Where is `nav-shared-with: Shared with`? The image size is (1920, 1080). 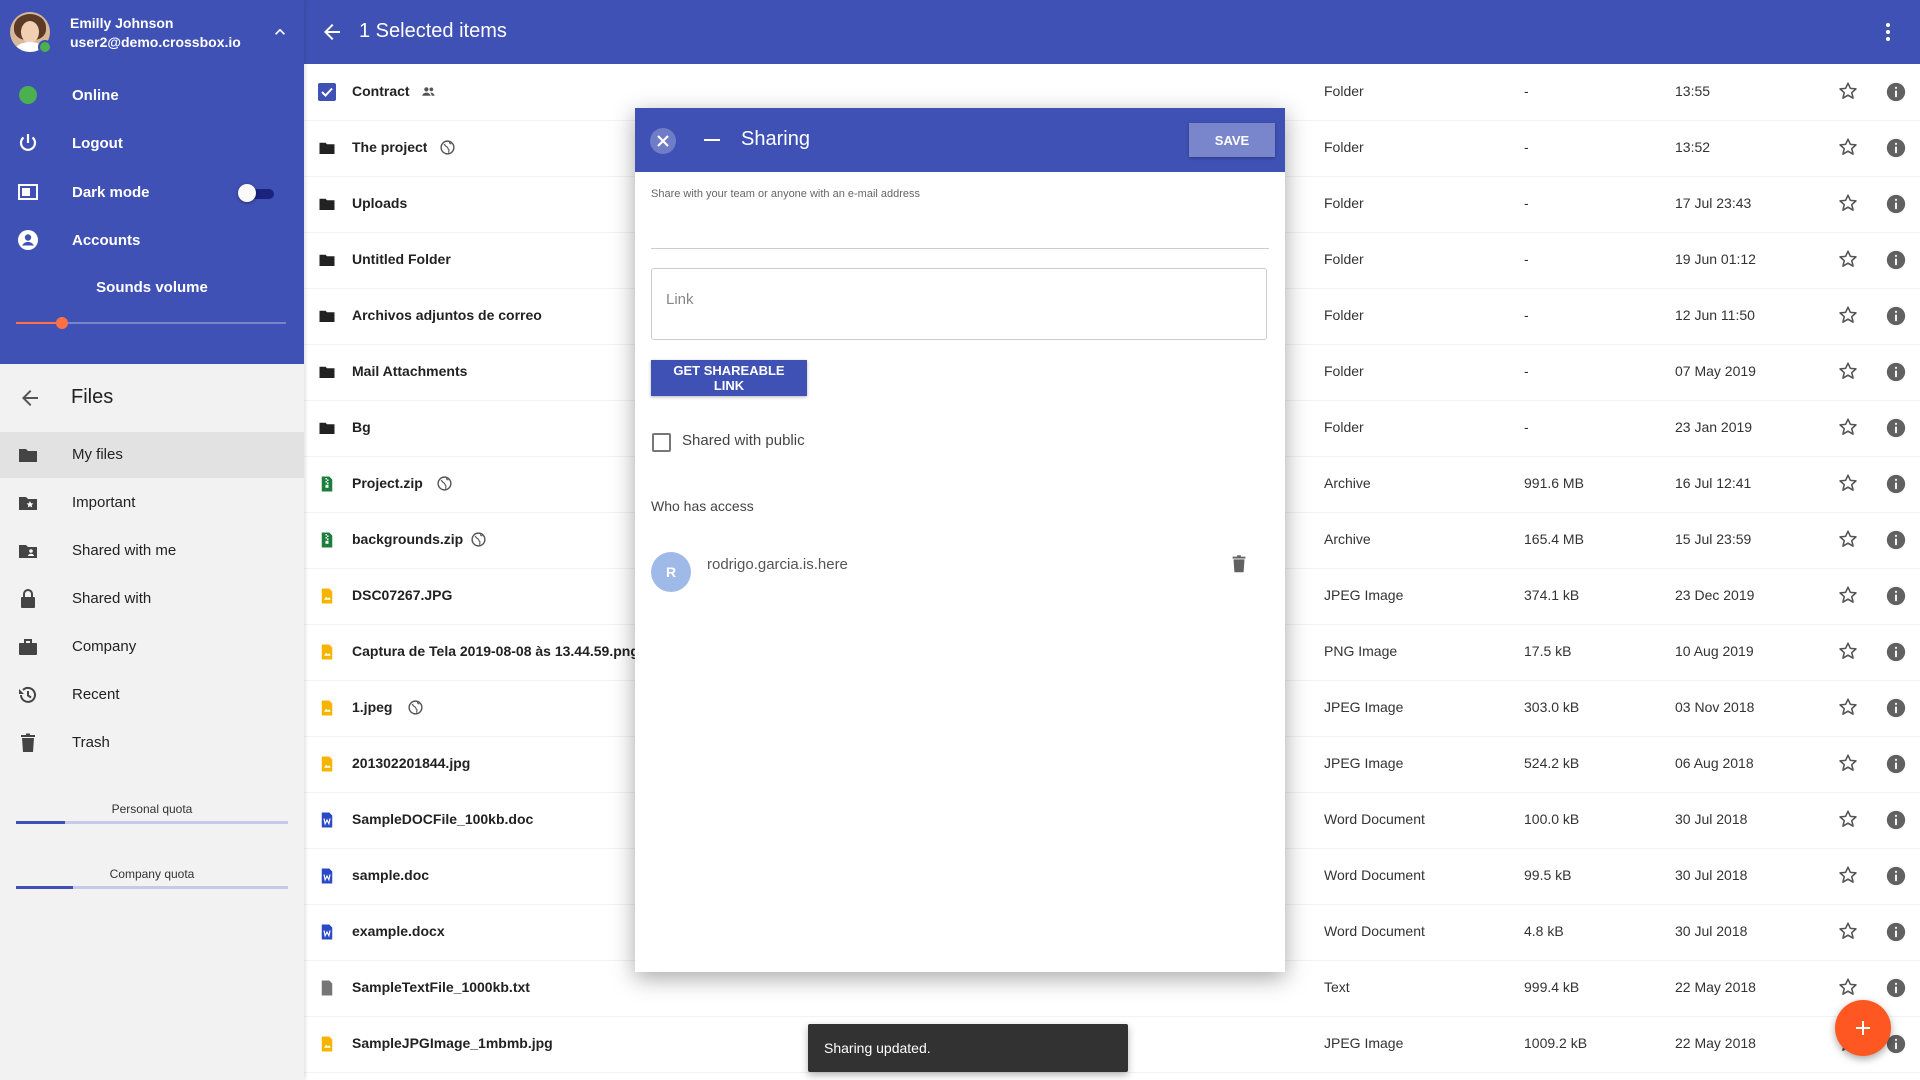 nav-shared-with: Shared with is located at coordinates (152, 599).